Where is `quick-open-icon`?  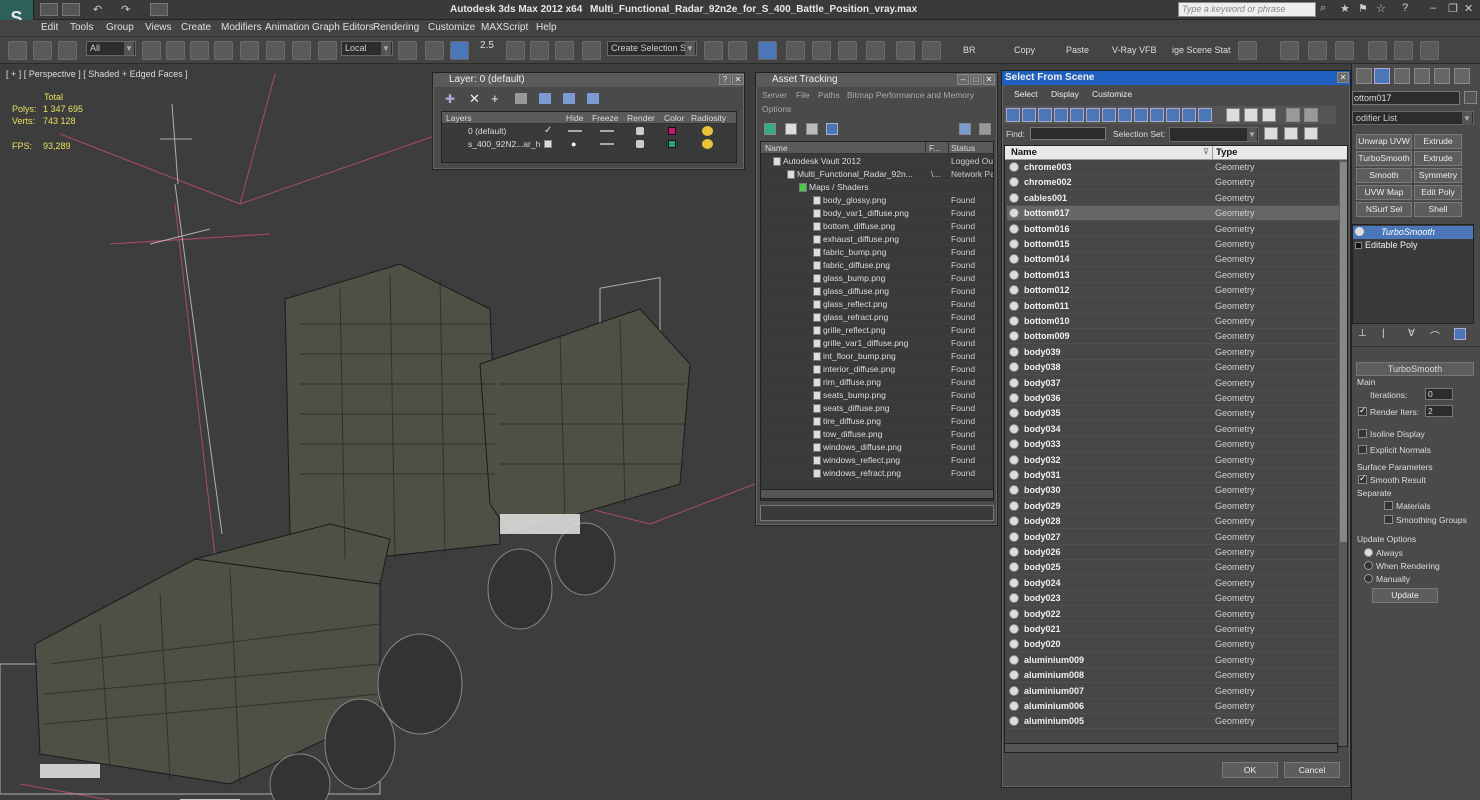
quick-open-icon is located at coordinates (71, 9).